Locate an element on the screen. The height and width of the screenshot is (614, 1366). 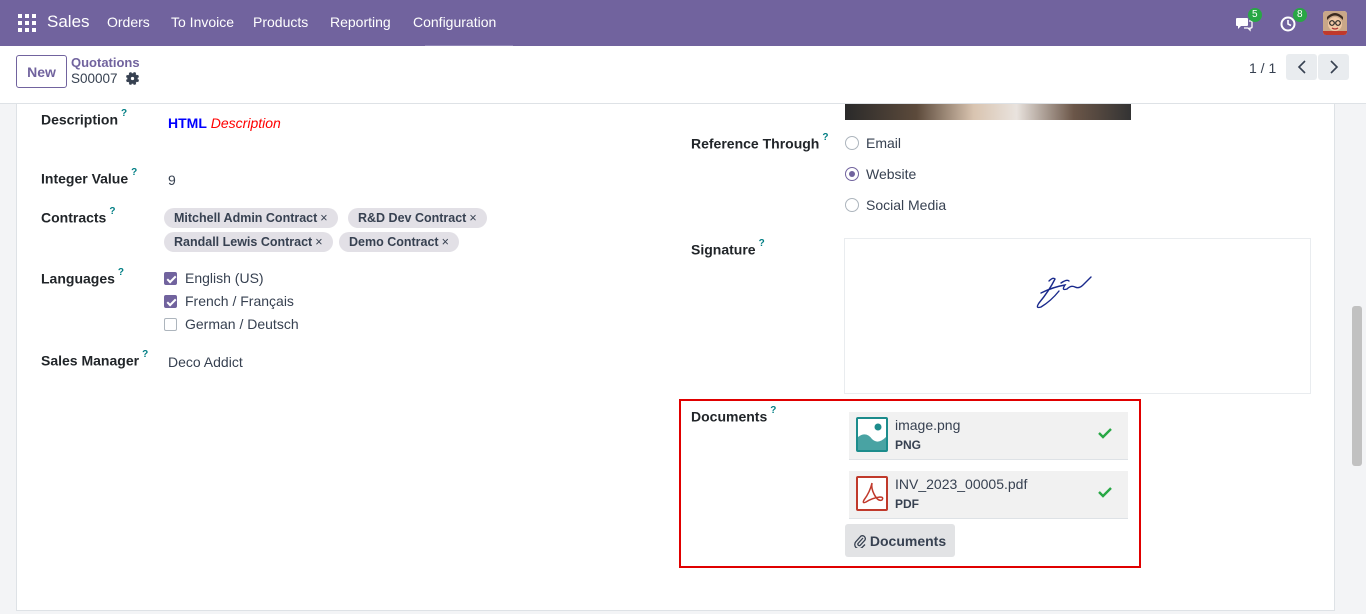
chevron-left-icon is located at coordinates (1301, 67).